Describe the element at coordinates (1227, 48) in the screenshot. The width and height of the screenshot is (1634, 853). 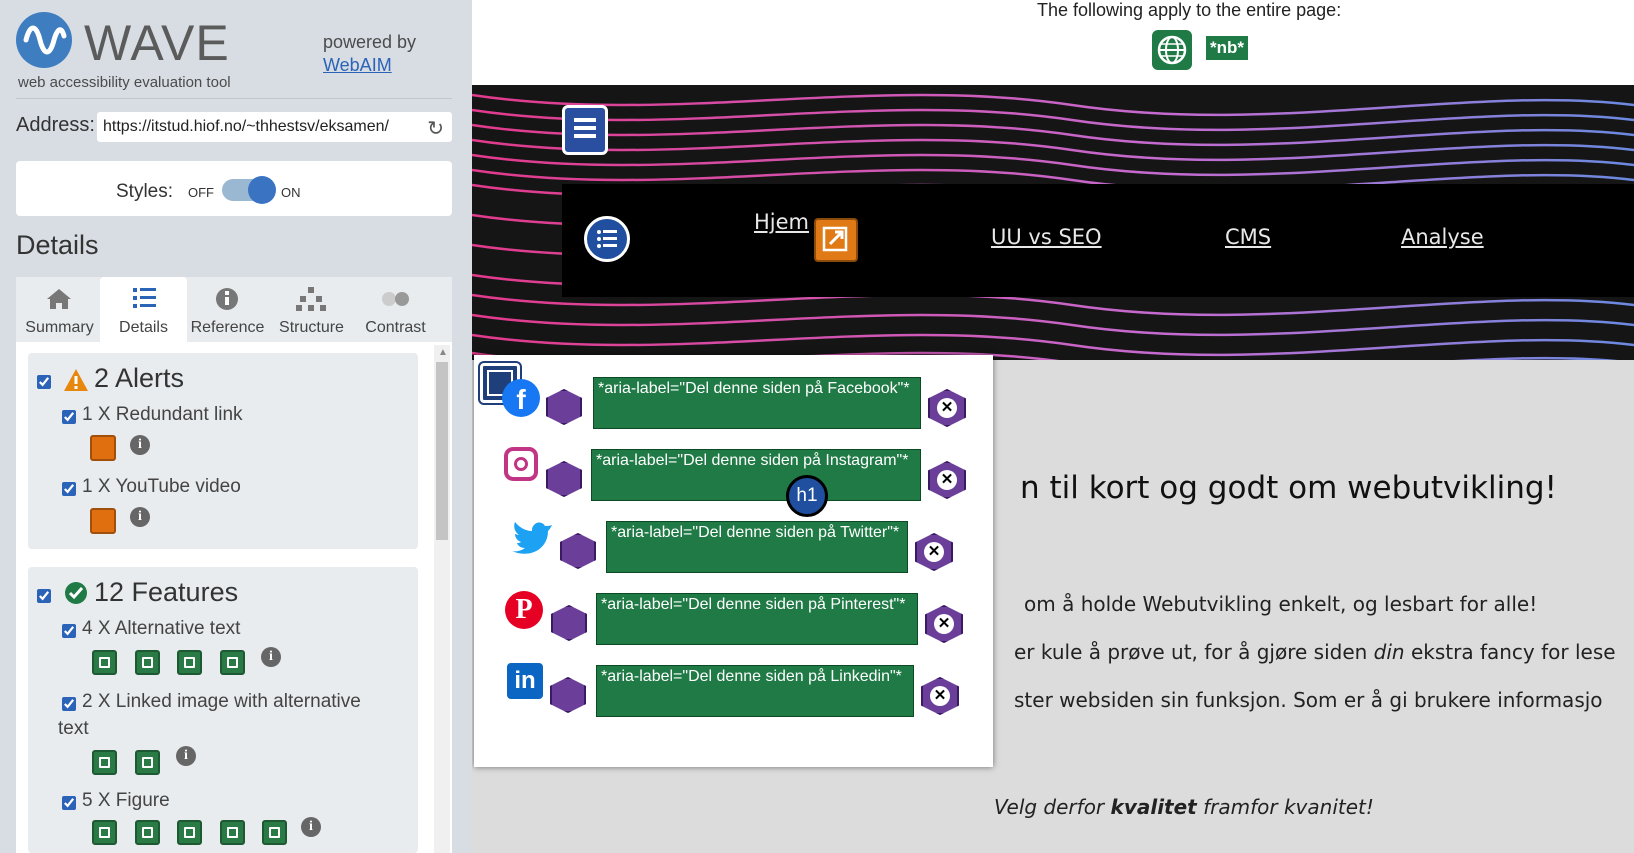
I see `language-badge: *nb*` at that location.